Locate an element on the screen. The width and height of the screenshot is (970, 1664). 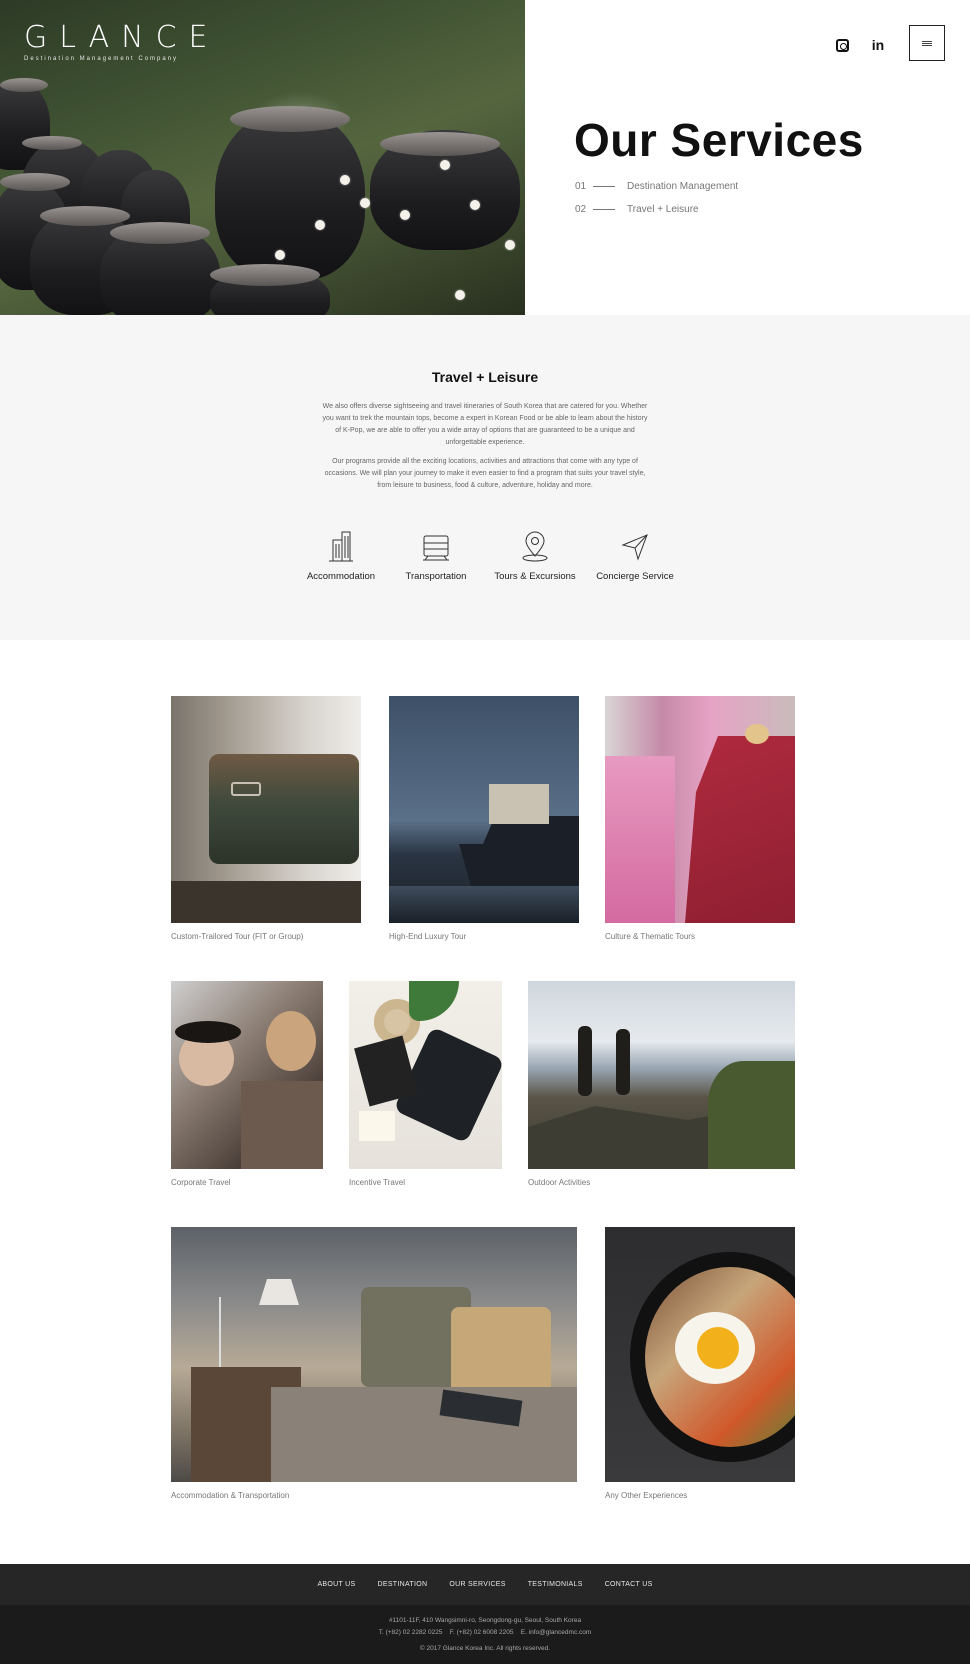
gallery-image-luxury-tour is located at coordinates (484, 809).